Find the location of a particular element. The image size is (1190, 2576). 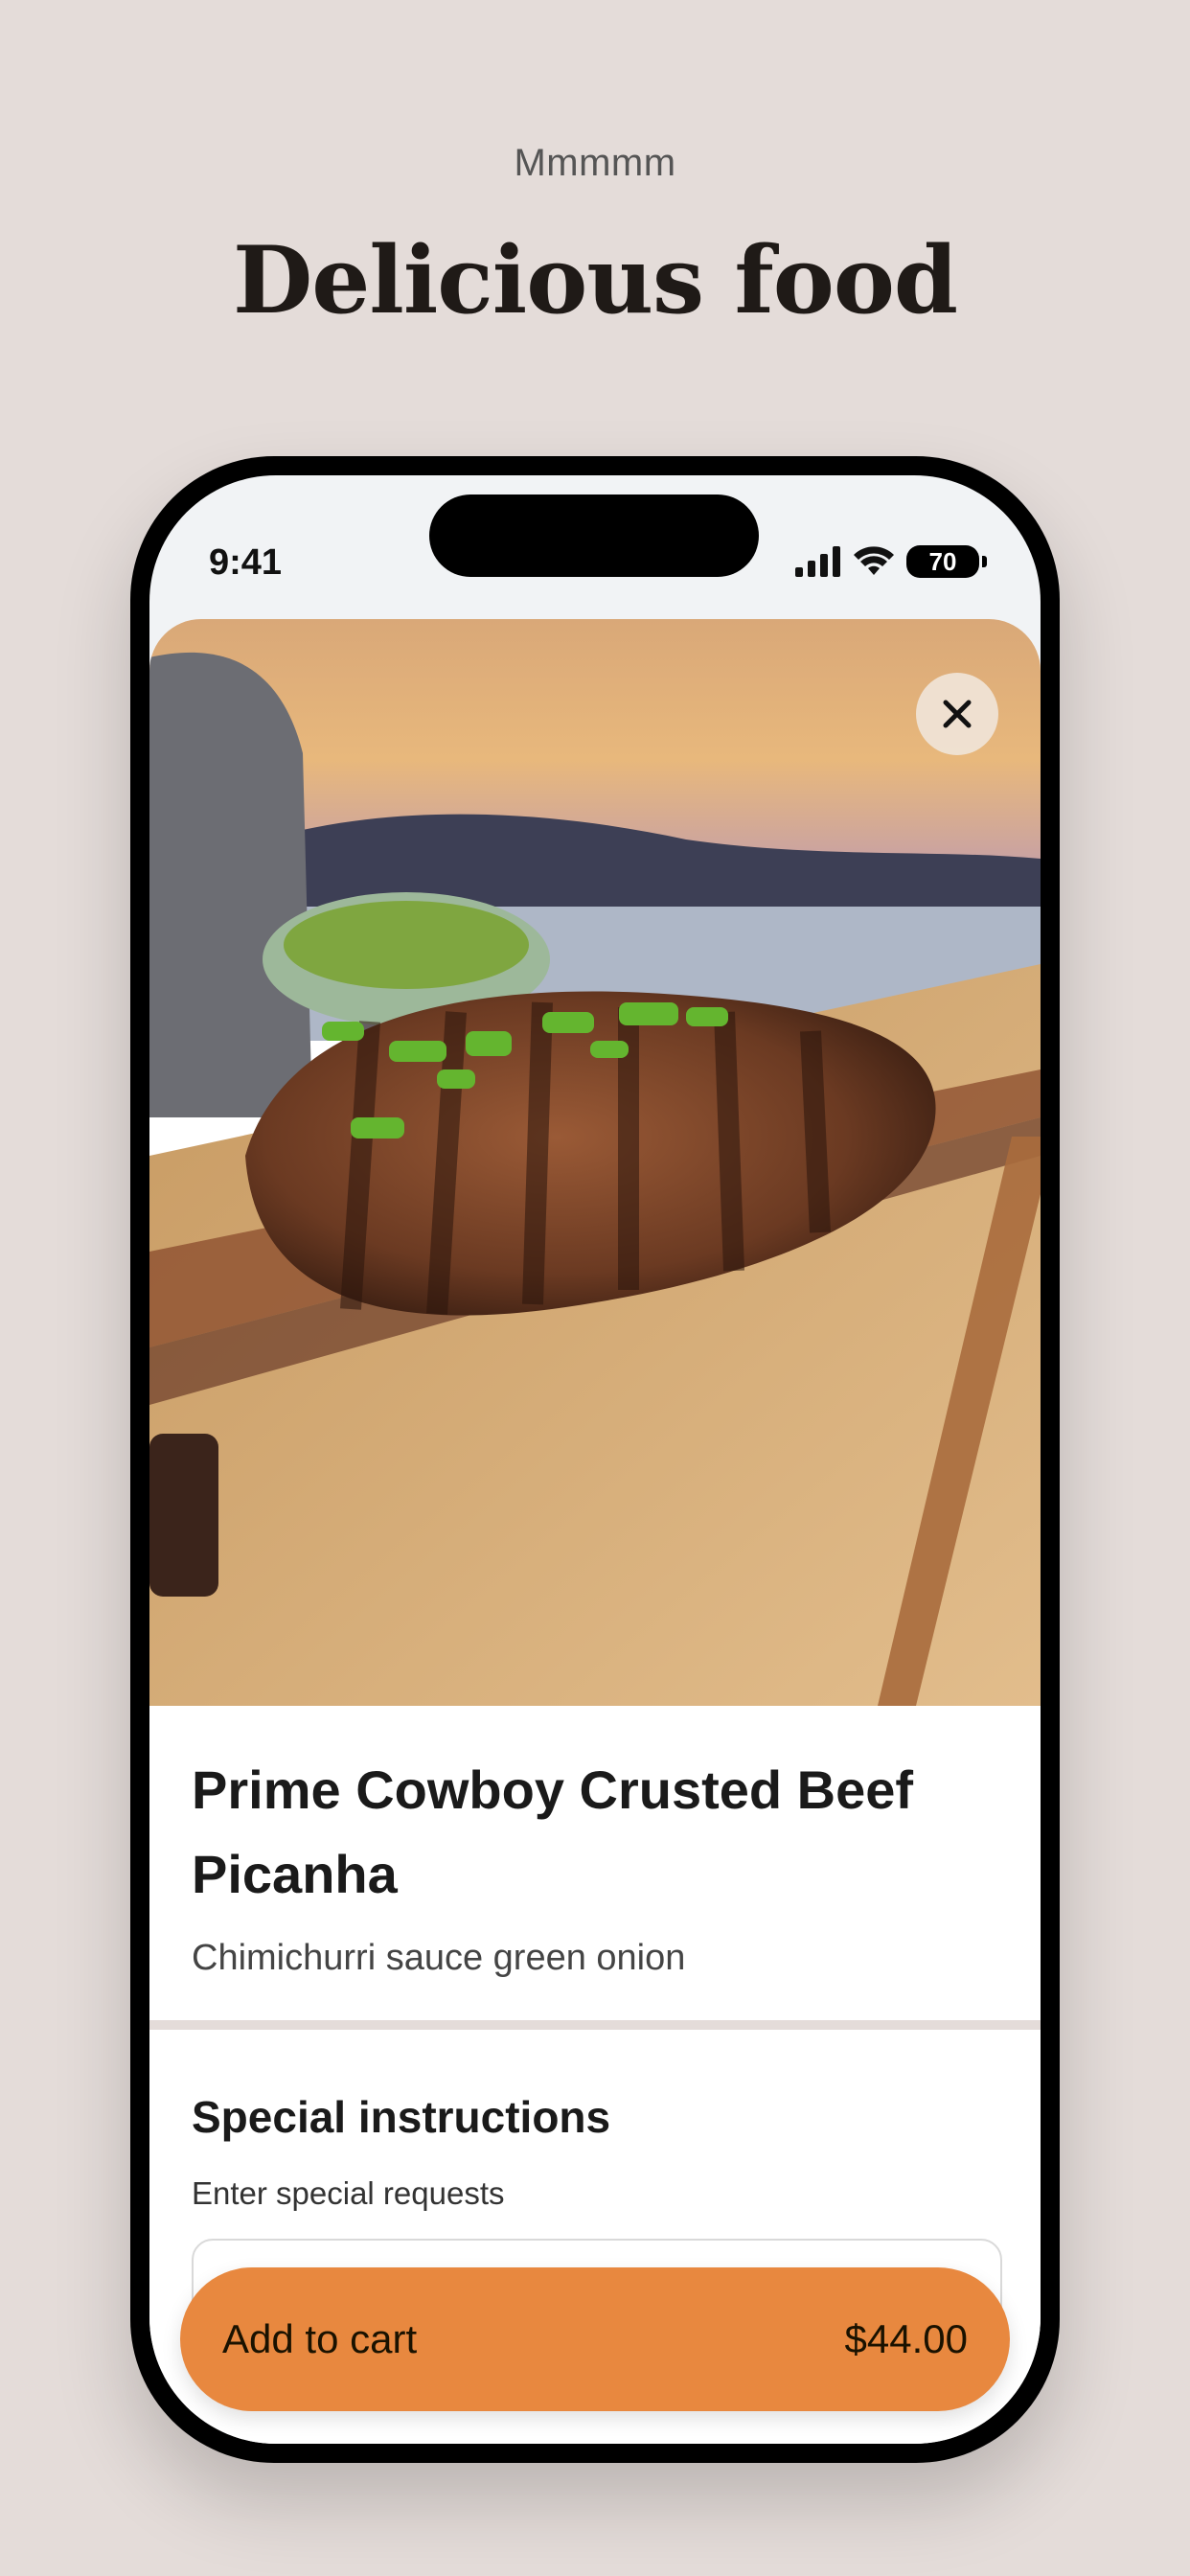

status-icons: 70 is located at coordinates (891, 561).